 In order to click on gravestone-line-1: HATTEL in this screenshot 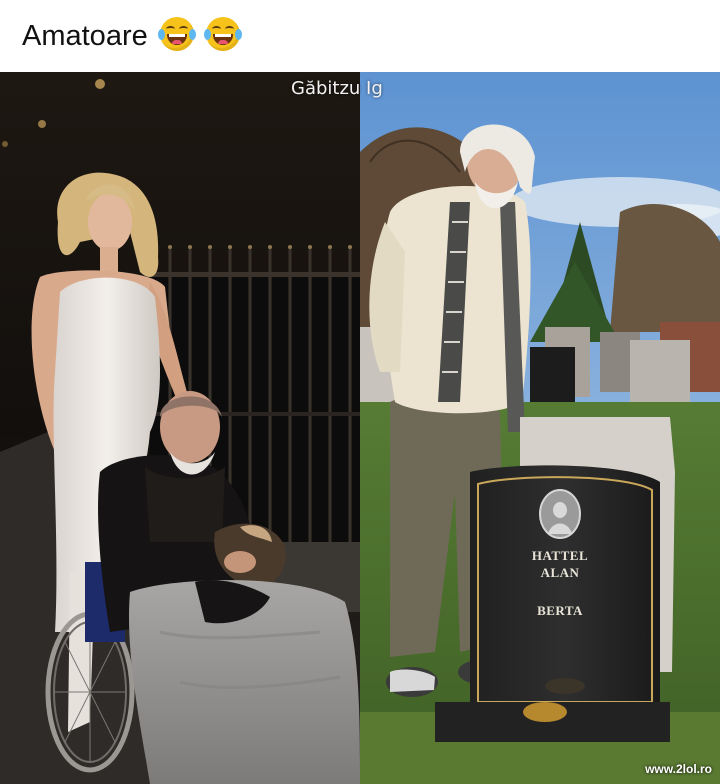, I will do `click(560, 555)`.